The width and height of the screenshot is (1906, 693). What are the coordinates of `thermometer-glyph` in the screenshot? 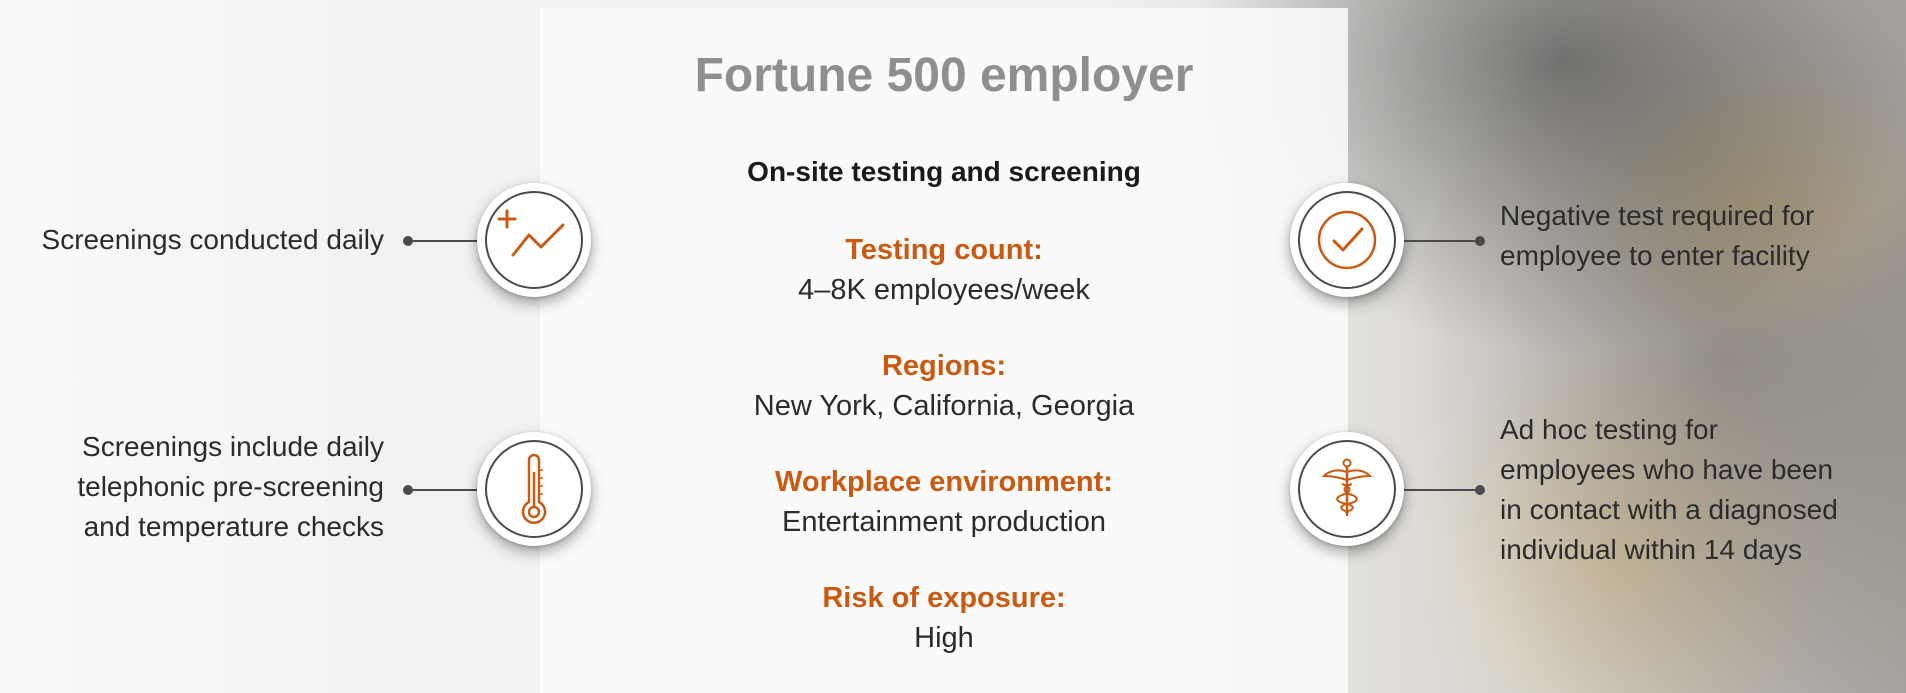 It's located at (534, 489).